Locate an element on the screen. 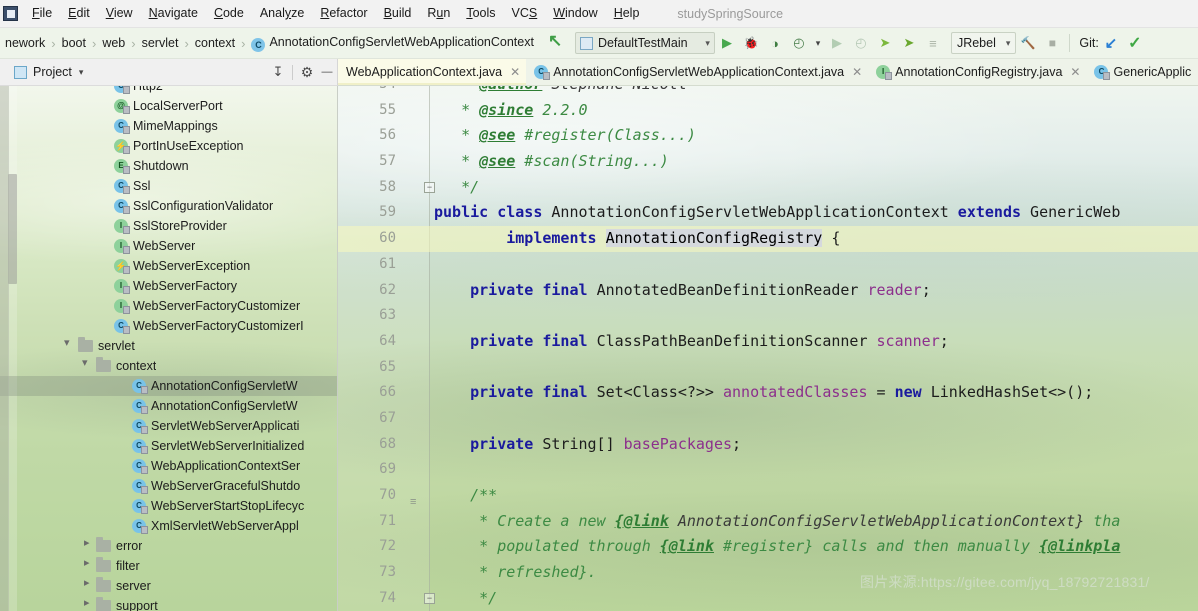 This screenshot has height=611, width=1198. vcs-update-icon is located at coordinates (1111, 43).